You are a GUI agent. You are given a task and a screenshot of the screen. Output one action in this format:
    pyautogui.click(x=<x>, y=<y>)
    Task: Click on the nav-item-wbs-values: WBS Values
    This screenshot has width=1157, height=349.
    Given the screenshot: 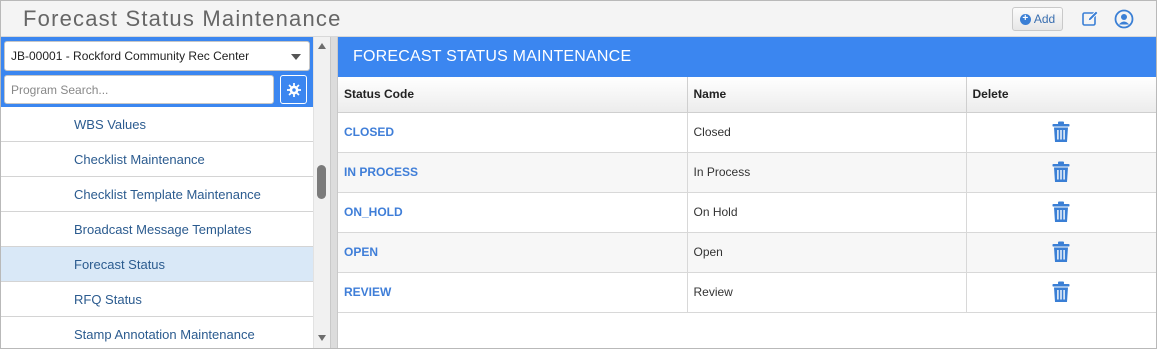 What is the action you would take?
    pyautogui.click(x=157, y=124)
    